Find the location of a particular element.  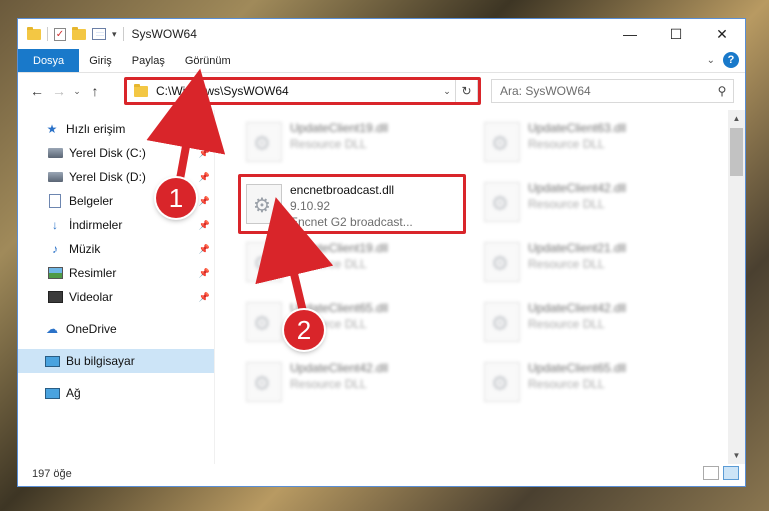

star-icon: ★ is located at coordinates (52, 129).